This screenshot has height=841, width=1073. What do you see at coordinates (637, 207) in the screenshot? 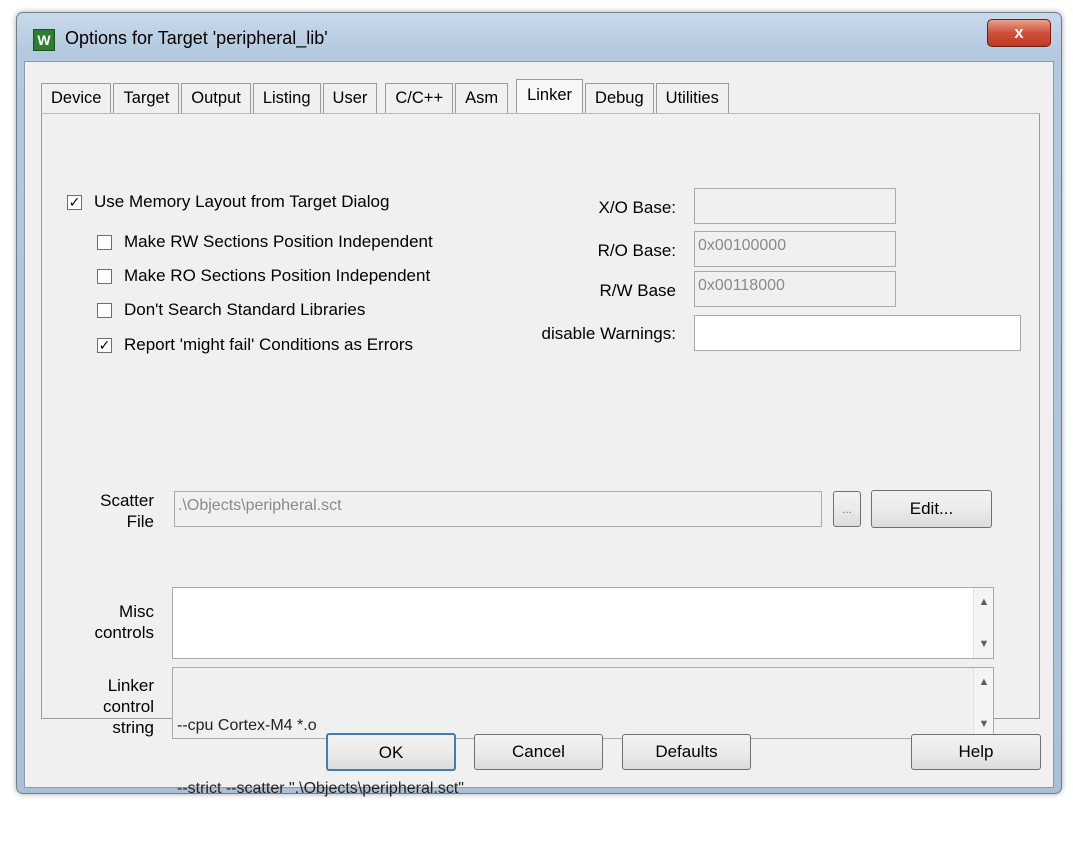
I see `xo-base-label: X/O Base:` at bounding box center [637, 207].